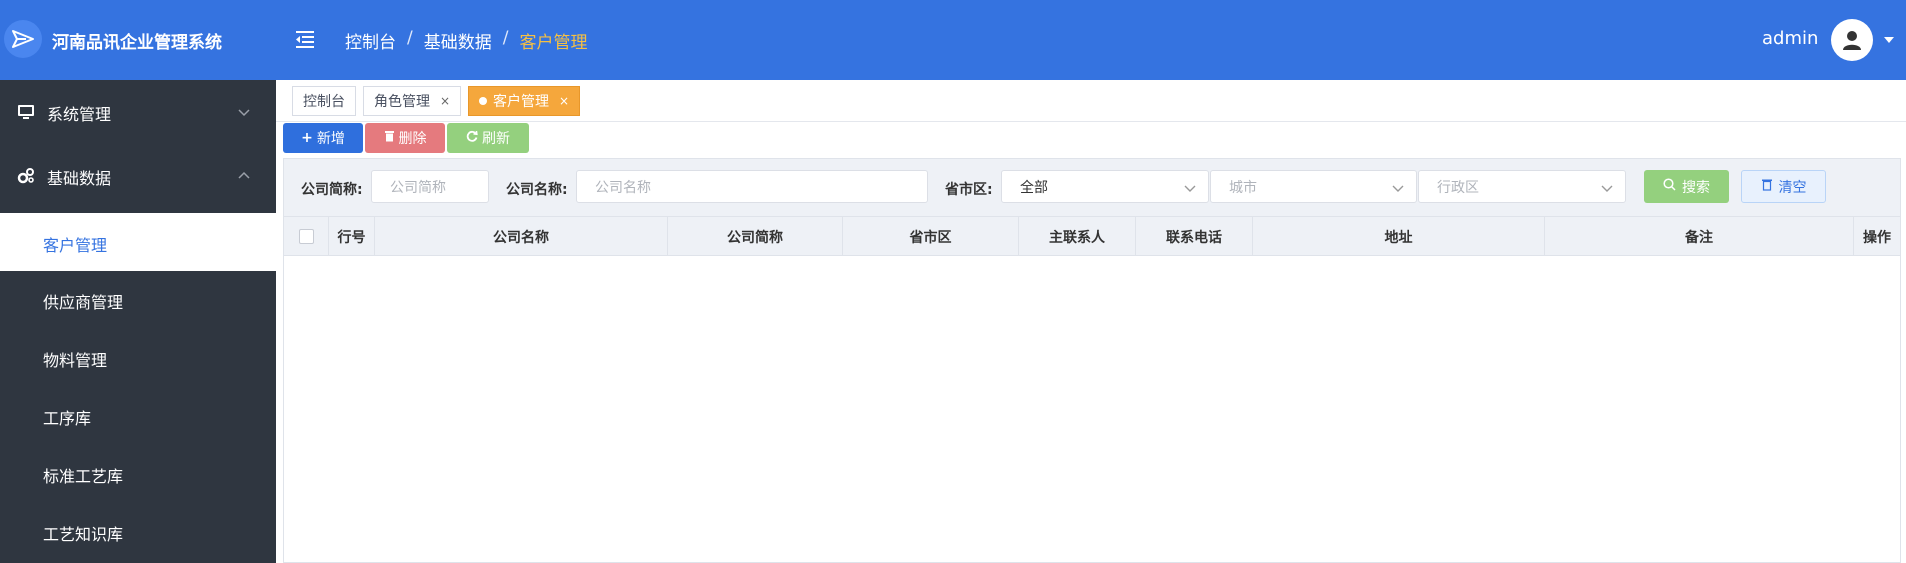 The width and height of the screenshot is (1906, 563). What do you see at coordinates (1877, 237) in the screenshot?
I see `column-header-actions: 操作` at bounding box center [1877, 237].